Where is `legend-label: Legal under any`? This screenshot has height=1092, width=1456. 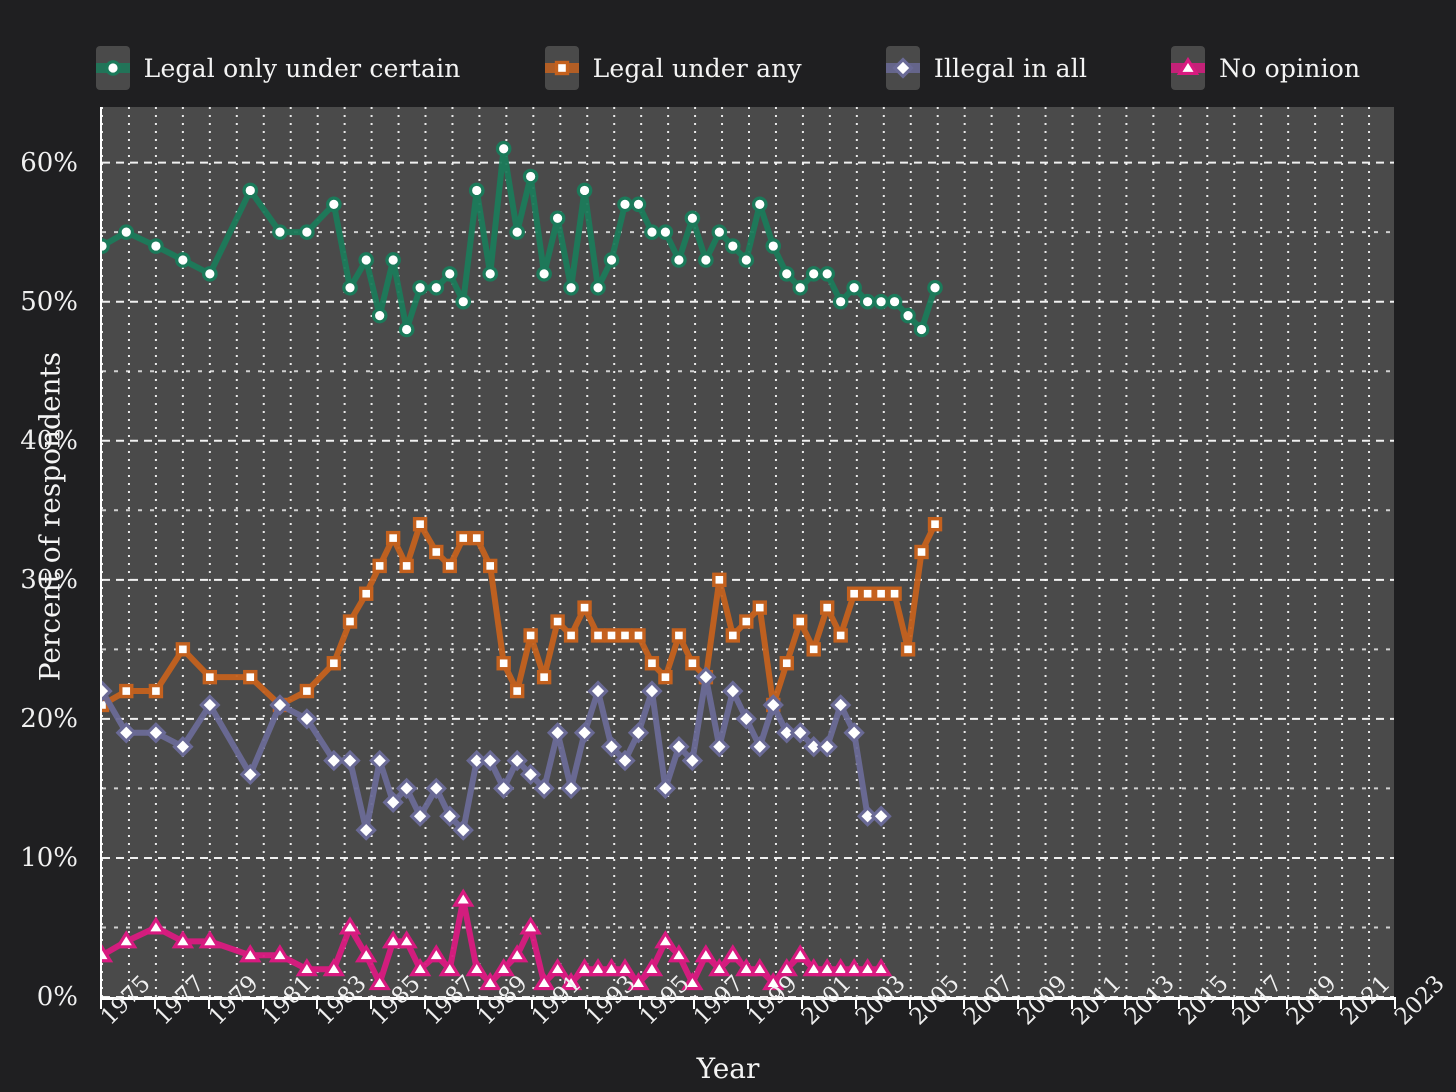 legend-label: Legal under any is located at coordinates (697, 68).